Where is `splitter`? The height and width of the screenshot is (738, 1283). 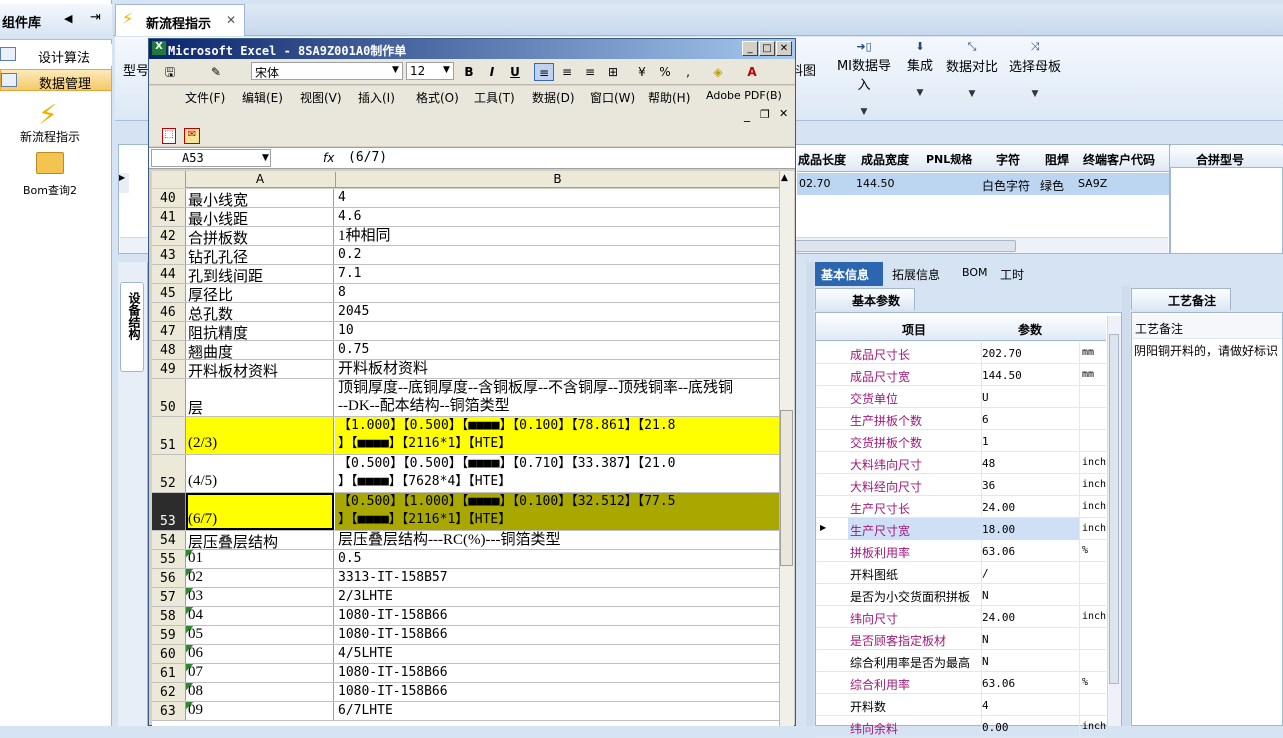 splitter is located at coordinates (810, 494).